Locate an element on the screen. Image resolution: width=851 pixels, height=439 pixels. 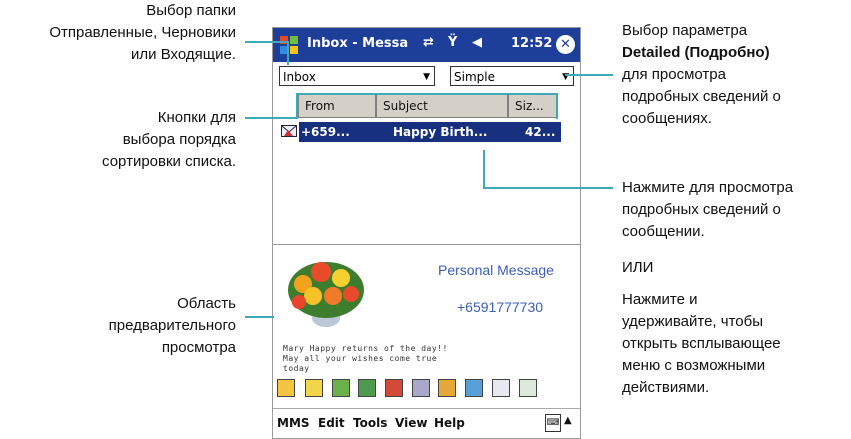
annotation-bold: Detailed (Подробно) is located at coordinates (696, 52).